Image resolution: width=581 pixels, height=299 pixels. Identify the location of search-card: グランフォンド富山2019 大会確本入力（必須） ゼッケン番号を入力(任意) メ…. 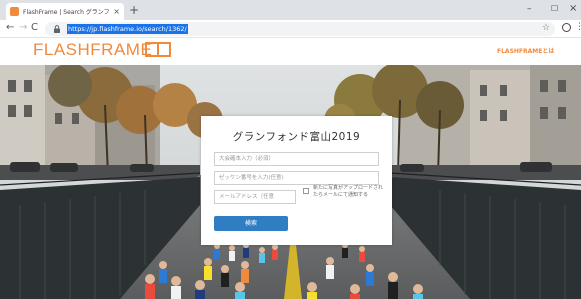
(296, 180).